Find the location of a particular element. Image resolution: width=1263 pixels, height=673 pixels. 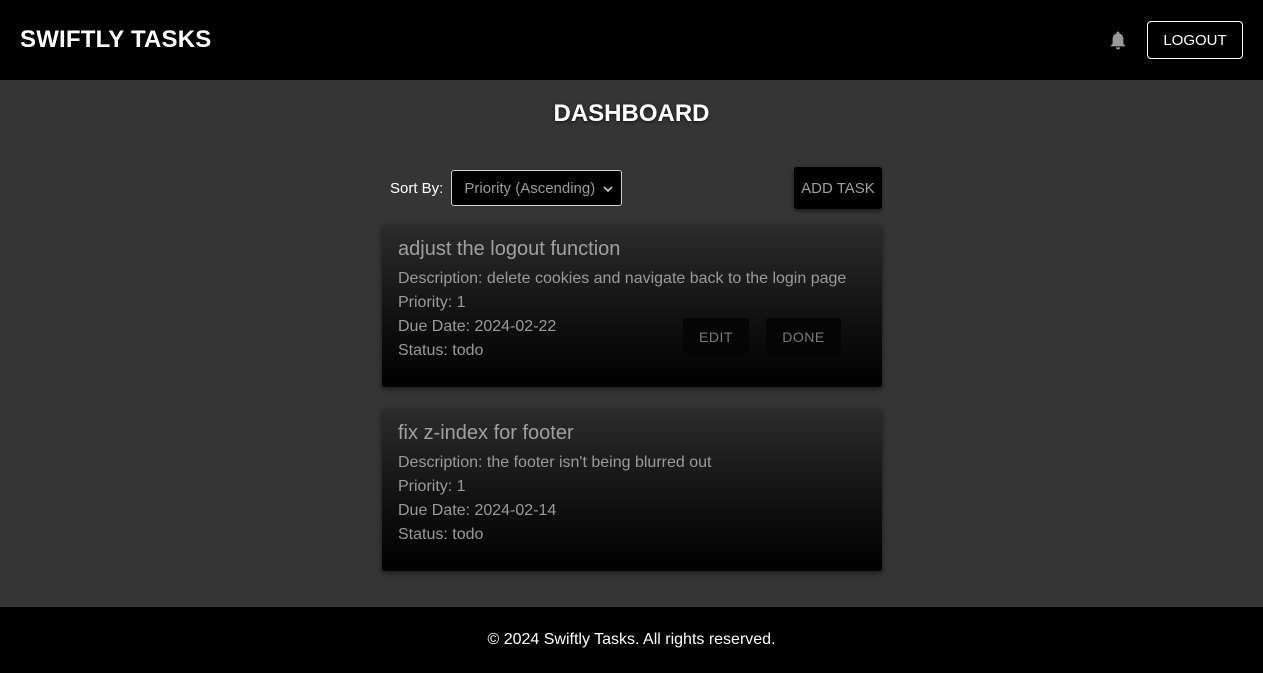

task-actions: EDIT DONE is located at coordinates (762, 336).